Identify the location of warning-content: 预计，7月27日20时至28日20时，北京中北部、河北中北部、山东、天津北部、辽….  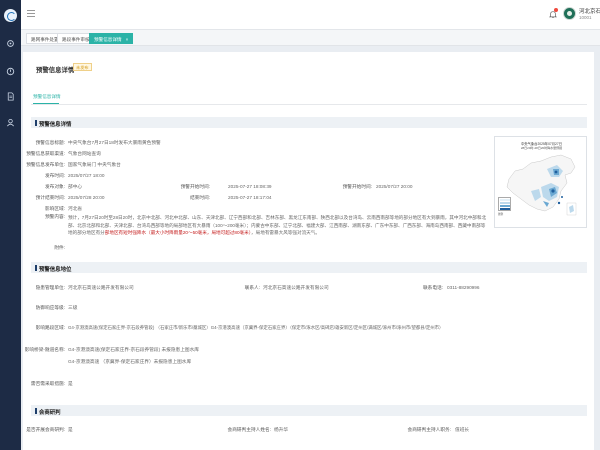
(278, 225).